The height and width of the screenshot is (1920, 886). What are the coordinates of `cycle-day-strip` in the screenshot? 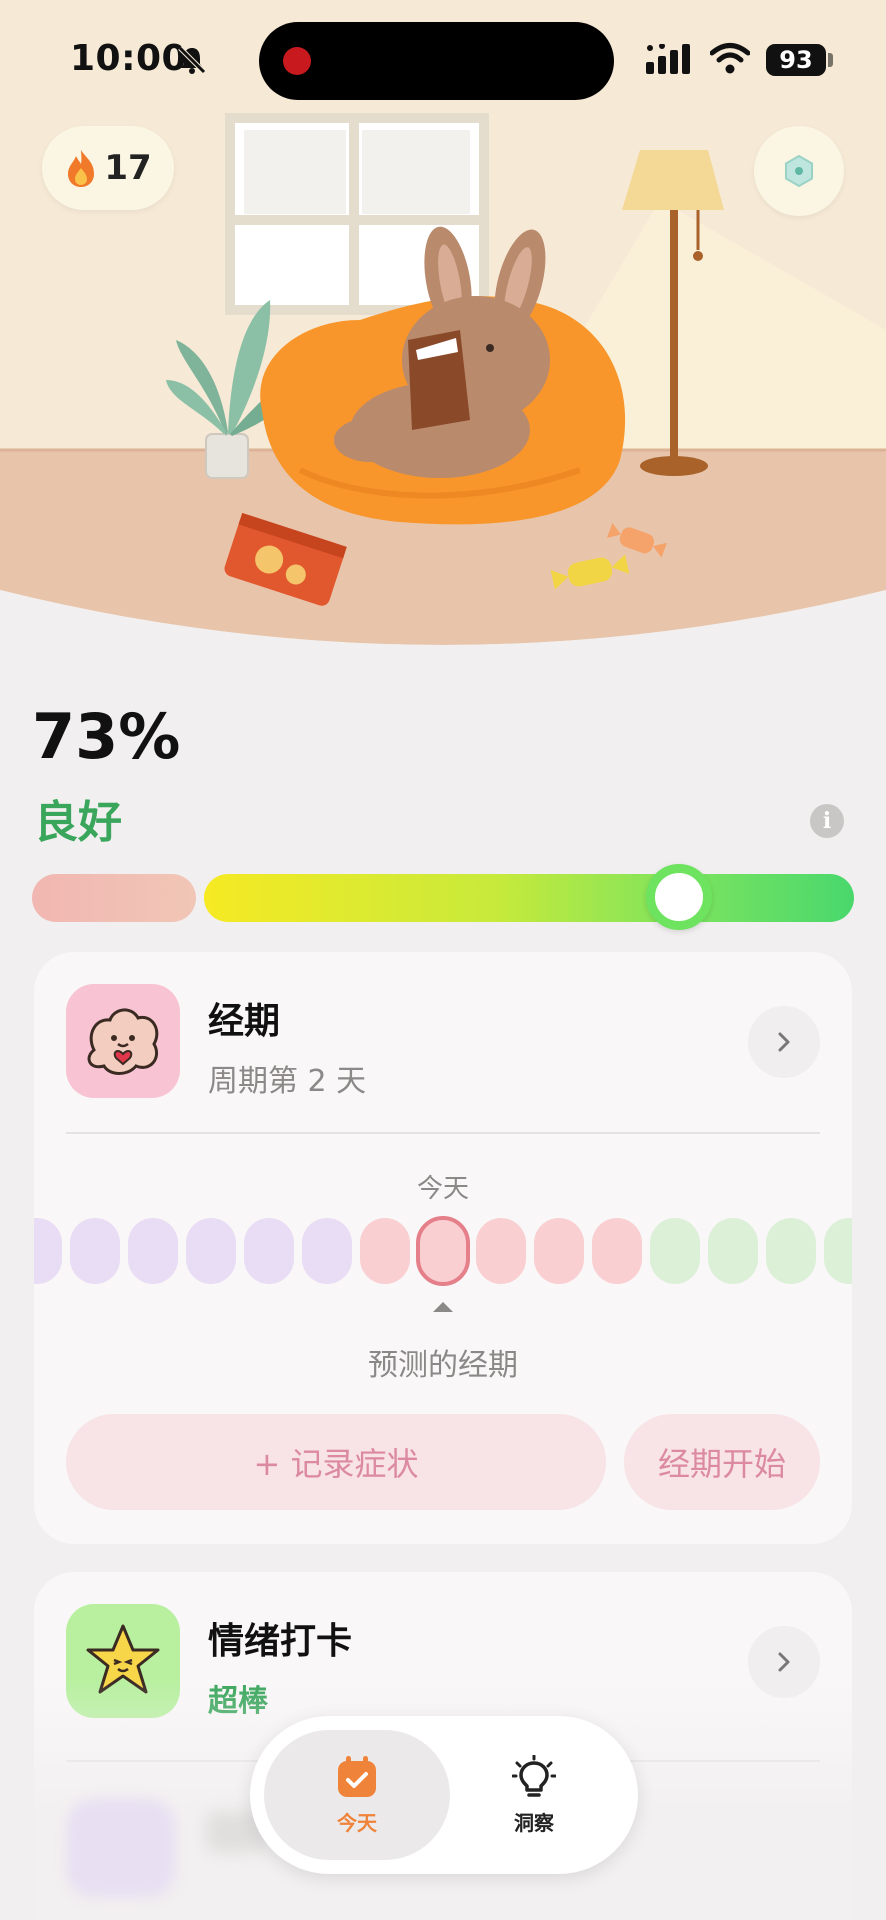 It's located at (443, 1251).